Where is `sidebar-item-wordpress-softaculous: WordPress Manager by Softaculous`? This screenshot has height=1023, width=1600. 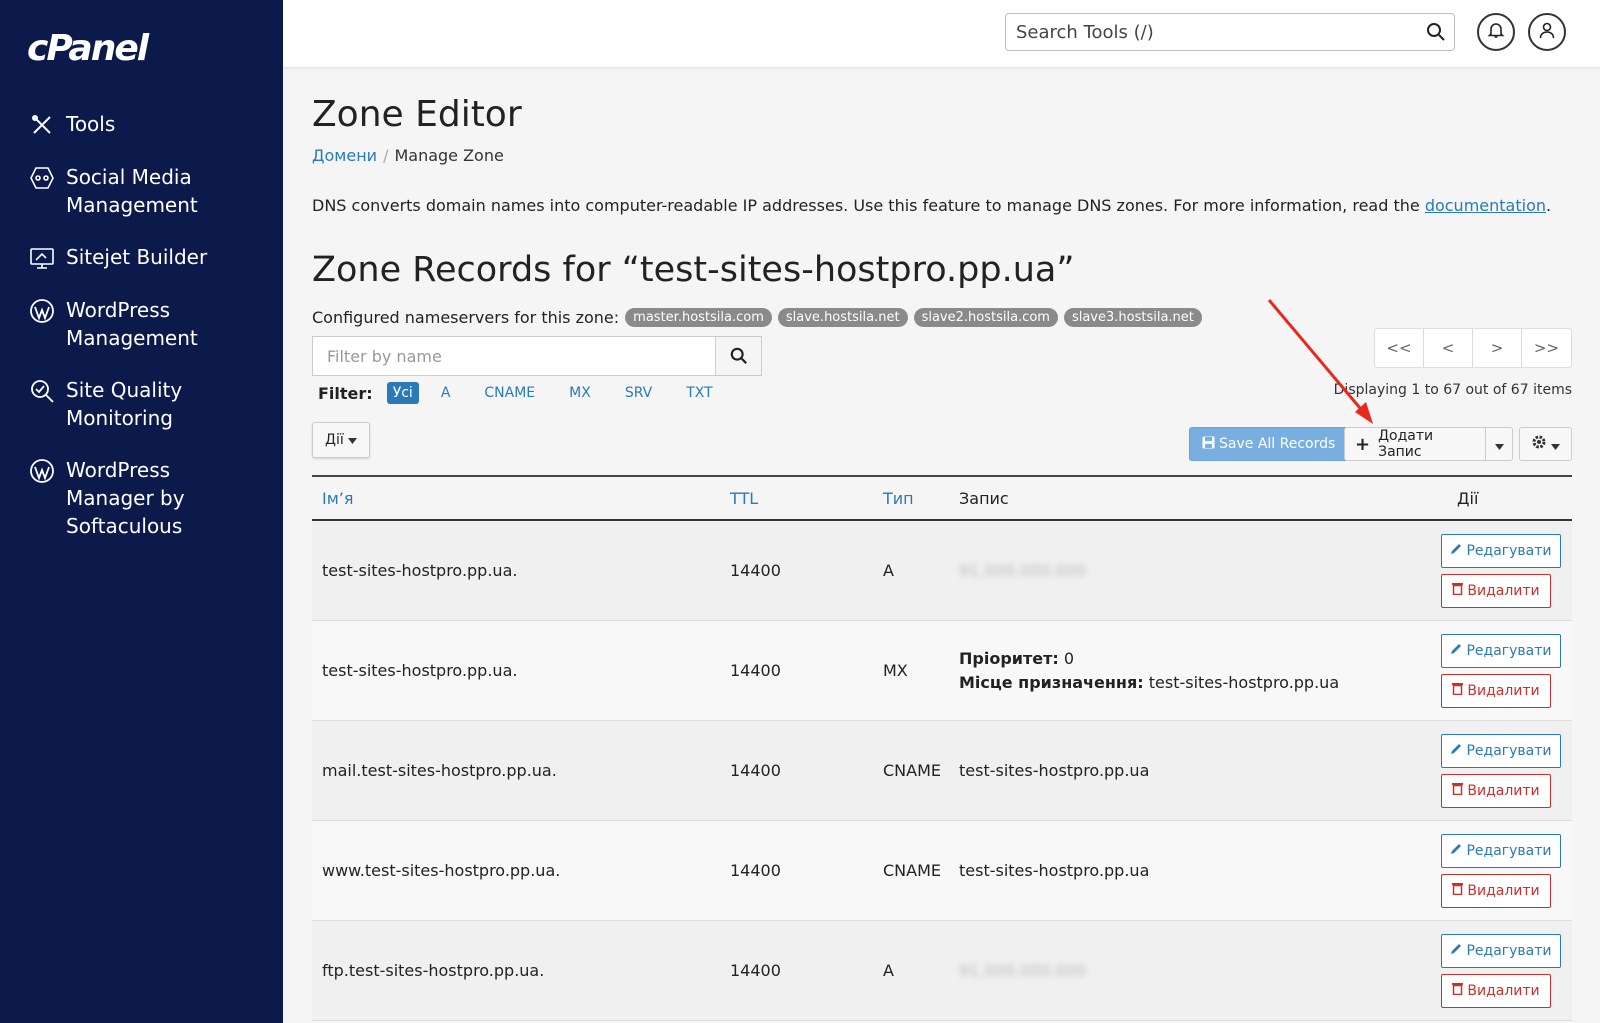 sidebar-item-wordpress-softaculous: WordPress Manager by Softaculous is located at coordinates (141, 498).